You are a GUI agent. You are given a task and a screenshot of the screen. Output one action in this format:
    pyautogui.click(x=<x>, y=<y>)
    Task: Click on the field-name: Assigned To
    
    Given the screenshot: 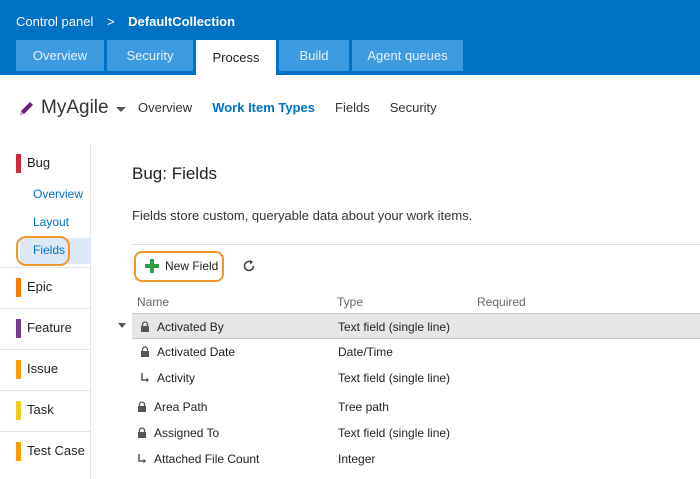 What is the action you would take?
    pyautogui.click(x=187, y=433)
    